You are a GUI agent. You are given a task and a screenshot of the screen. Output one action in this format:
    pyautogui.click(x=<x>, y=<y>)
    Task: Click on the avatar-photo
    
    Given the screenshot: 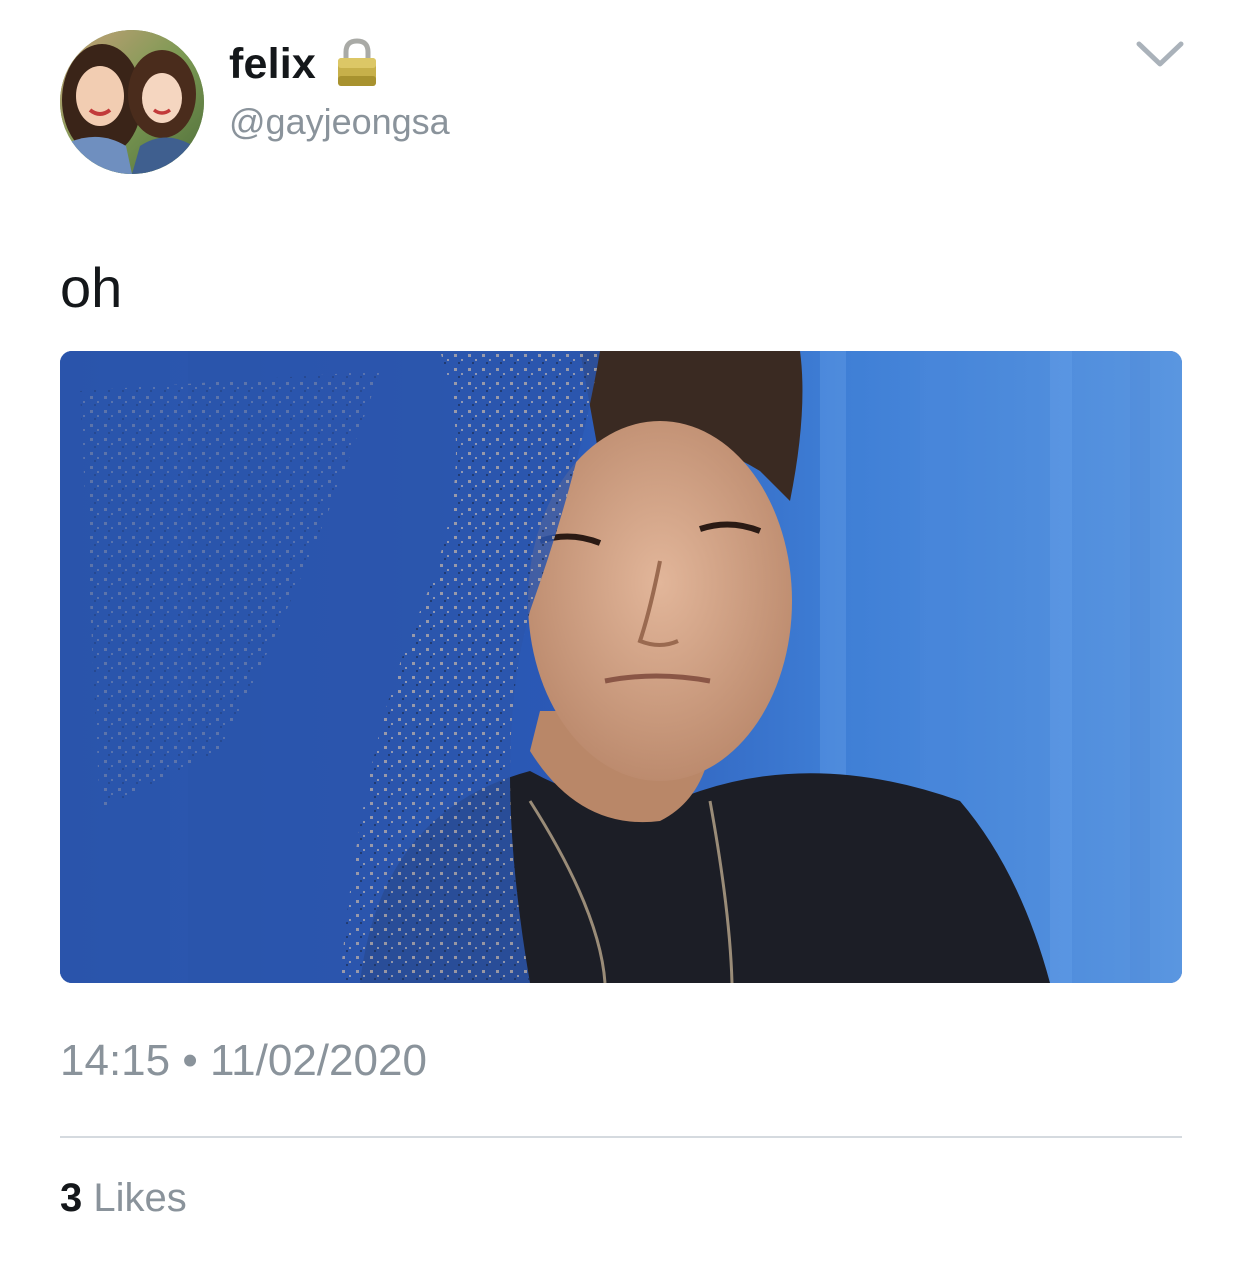 What is the action you would take?
    pyautogui.click(x=132, y=102)
    